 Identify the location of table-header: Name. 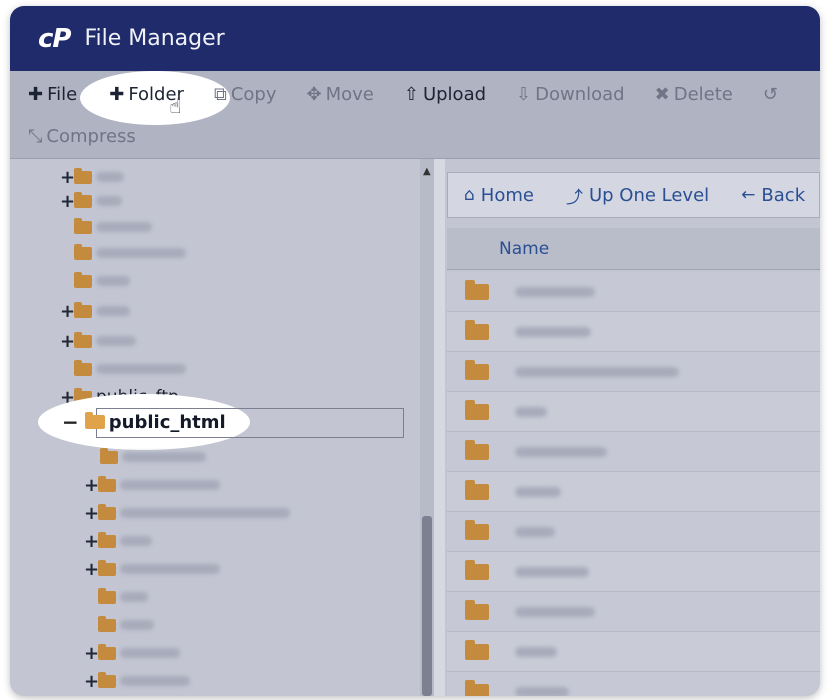
(633, 249).